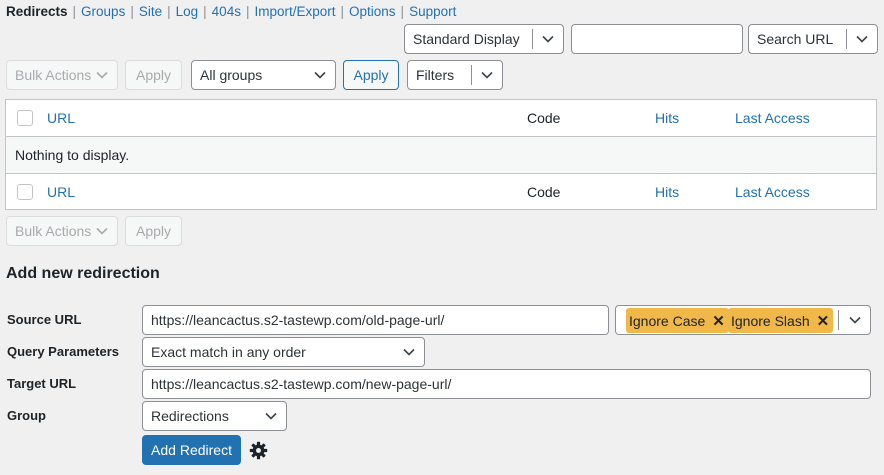 The image size is (884, 475). I want to click on tag-ignore-slash: Ignore Slash ✕, so click(781, 320).